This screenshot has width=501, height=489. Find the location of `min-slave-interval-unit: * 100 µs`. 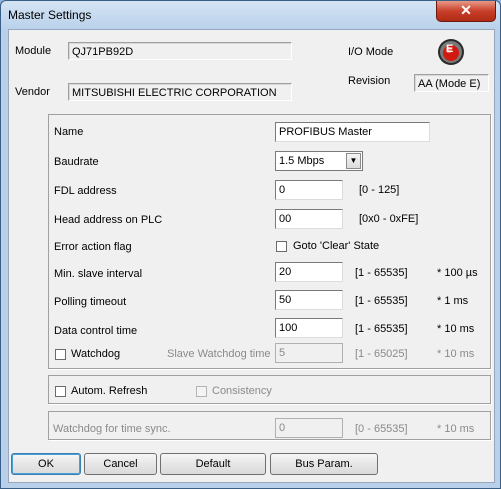

min-slave-interval-unit: * 100 µs is located at coordinates (457, 273).